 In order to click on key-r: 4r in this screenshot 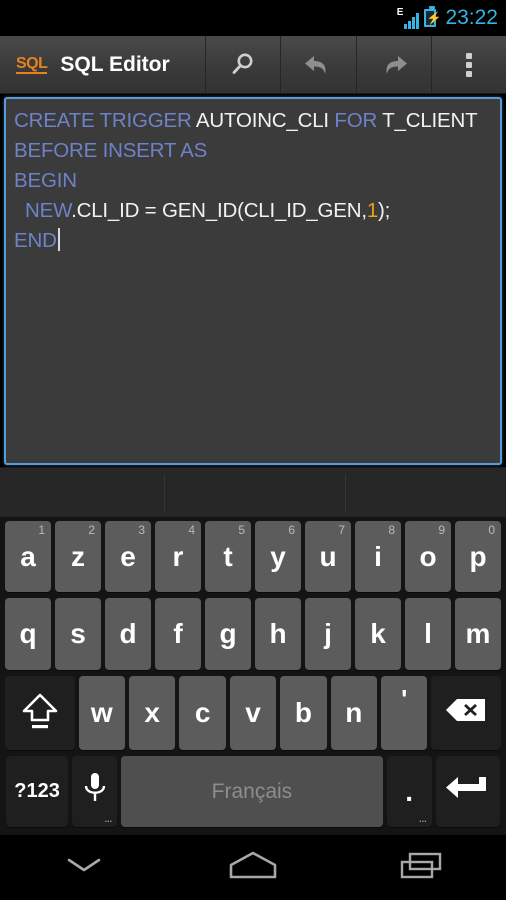, I will do `click(178, 556)`.